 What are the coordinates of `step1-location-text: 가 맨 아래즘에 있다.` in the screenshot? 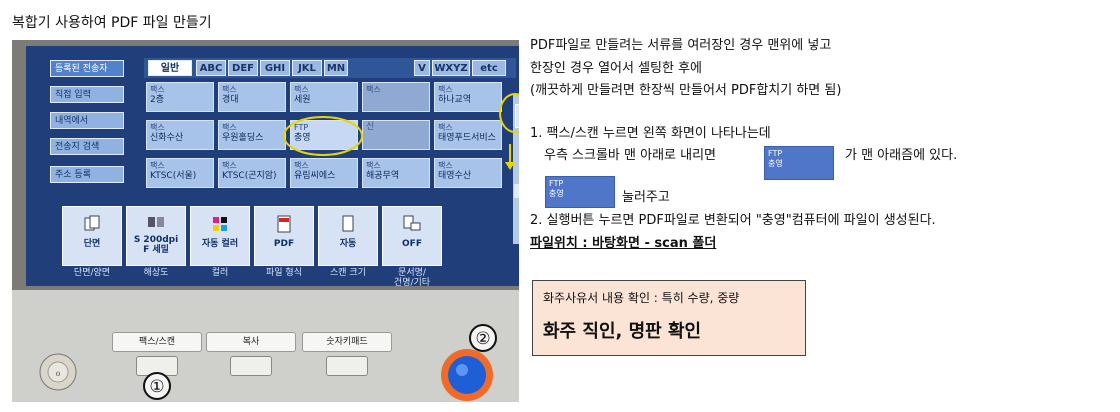 It's located at (901, 155).